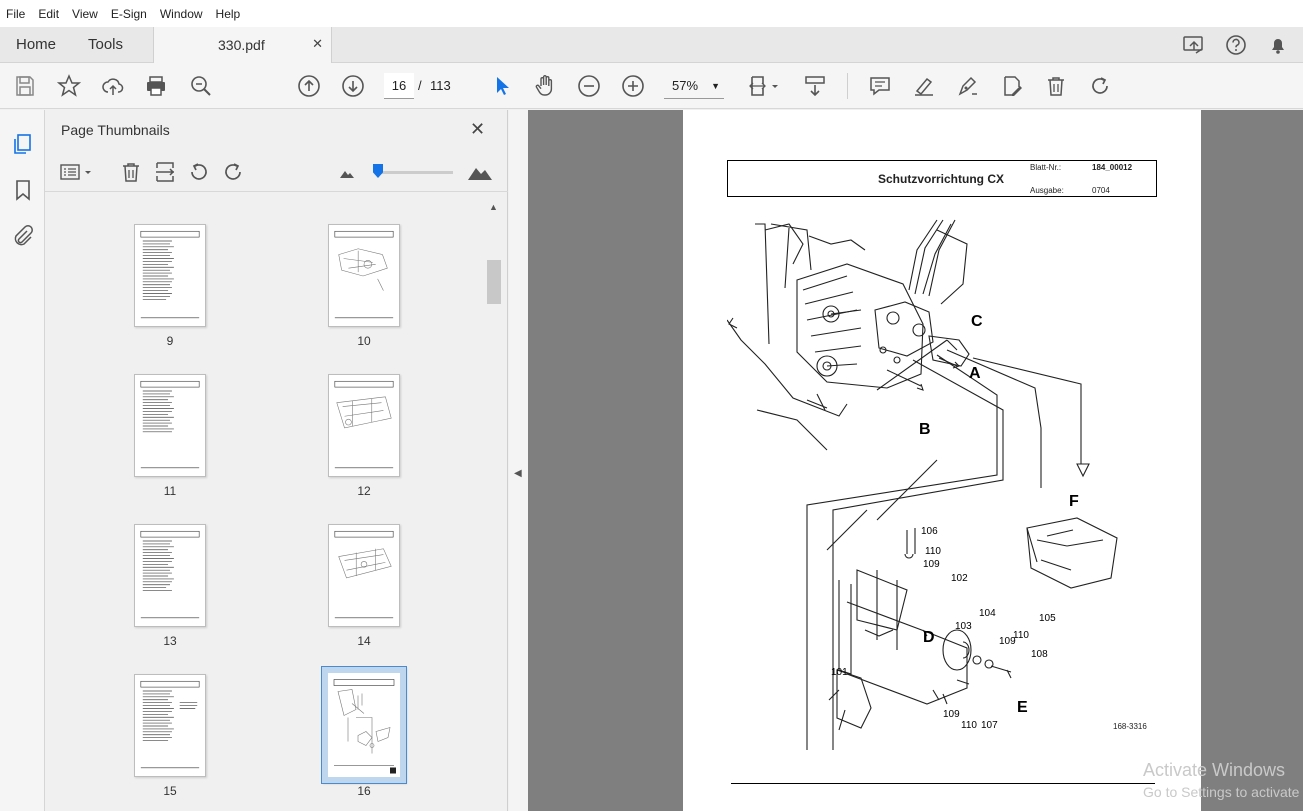 The height and width of the screenshot is (811, 1303). What do you see at coordinates (989, 725) in the screenshot?
I see `part-number: 107` at bounding box center [989, 725].